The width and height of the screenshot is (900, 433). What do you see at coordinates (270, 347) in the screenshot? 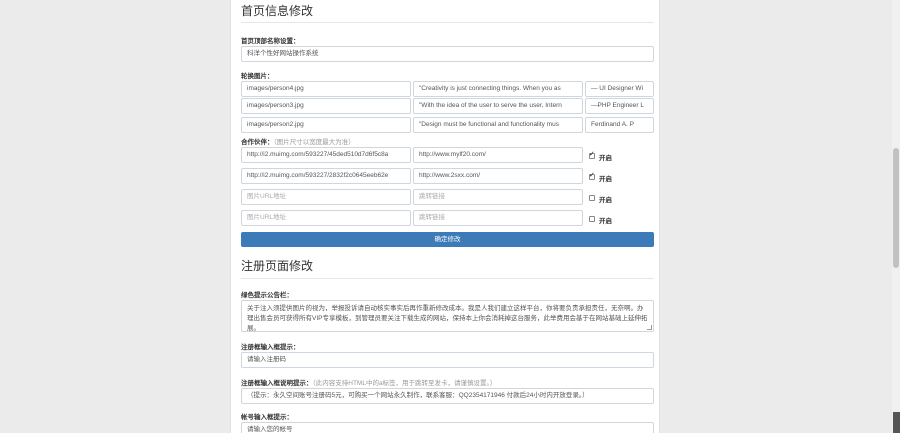
I see `input-hint-label: 注册框输入框提示：` at bounding box center [270, 347].